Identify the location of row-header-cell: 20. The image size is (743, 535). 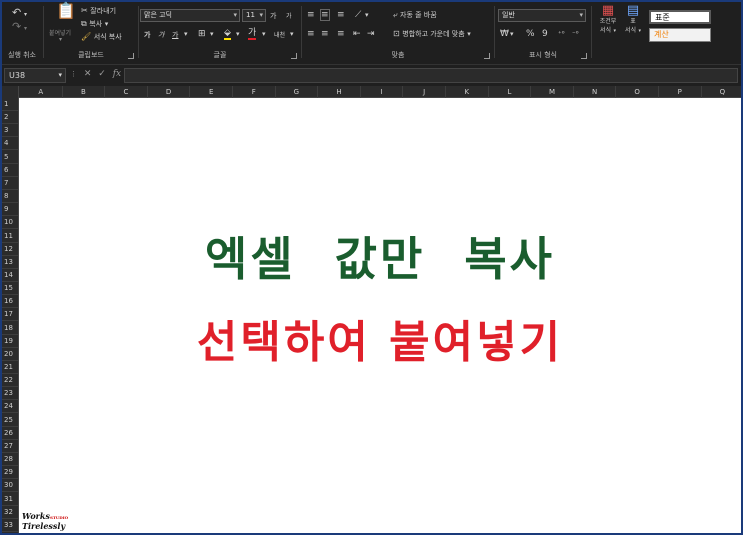
(10, 354).